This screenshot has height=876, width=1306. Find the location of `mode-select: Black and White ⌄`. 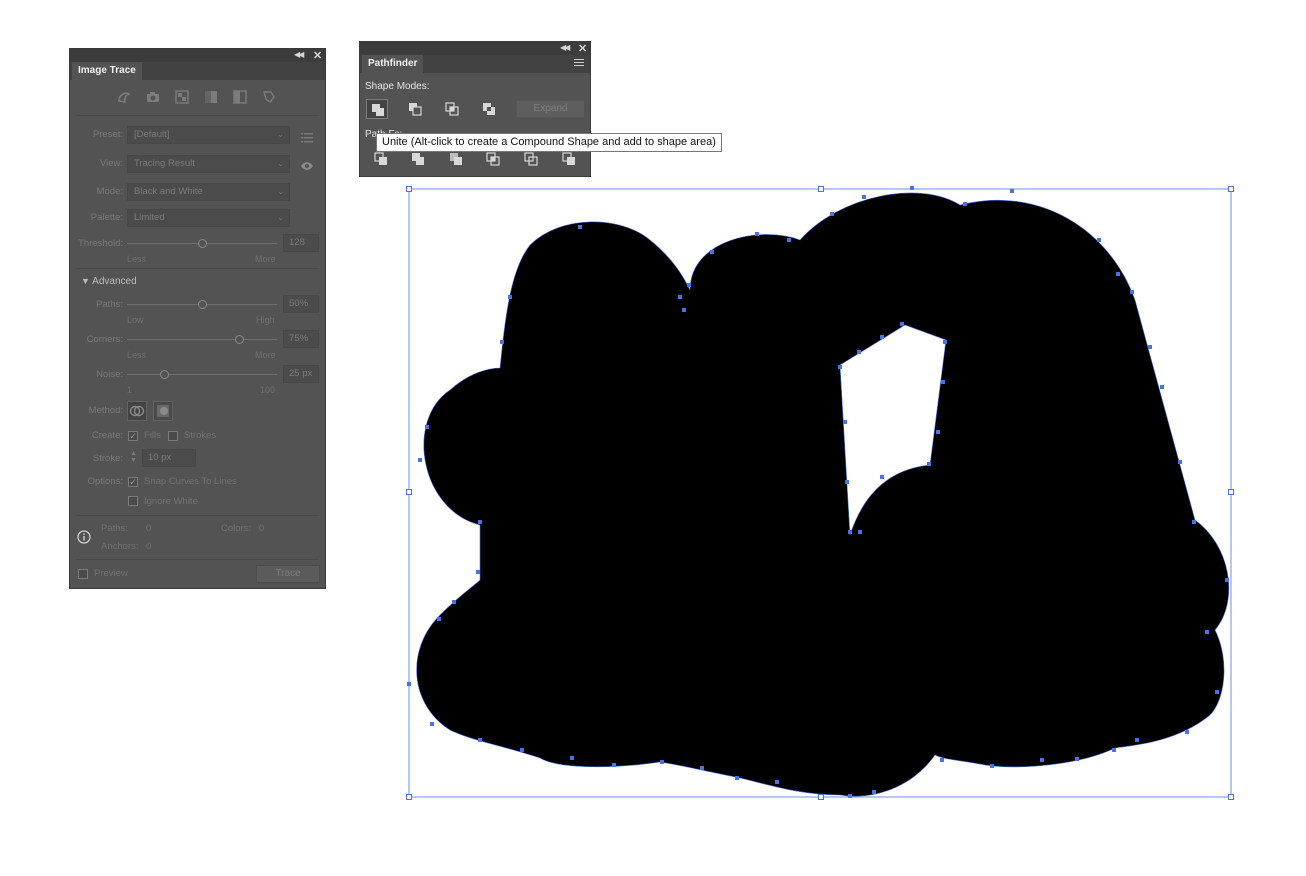

mode-select: Black and White ⌄ is located at coordinates (208, 192).